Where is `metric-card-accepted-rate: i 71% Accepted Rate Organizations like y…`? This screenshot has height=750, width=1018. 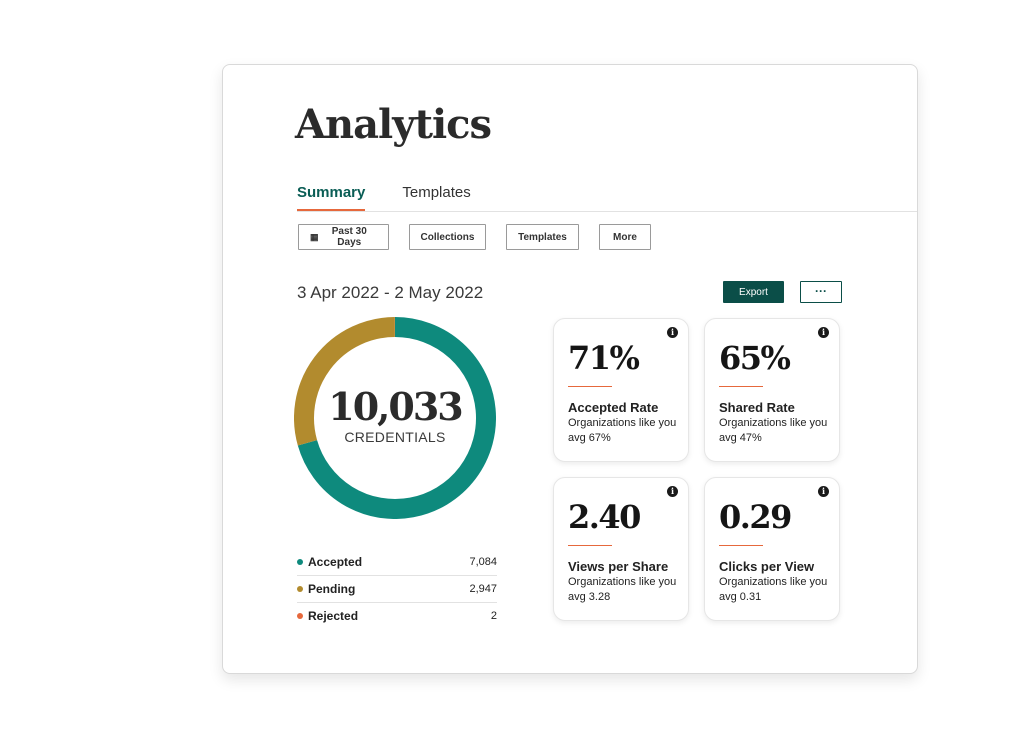
metric-card-accepted-rate: i 71% Accepted Rate Organizations like y… is located at coordinates (621, 390).